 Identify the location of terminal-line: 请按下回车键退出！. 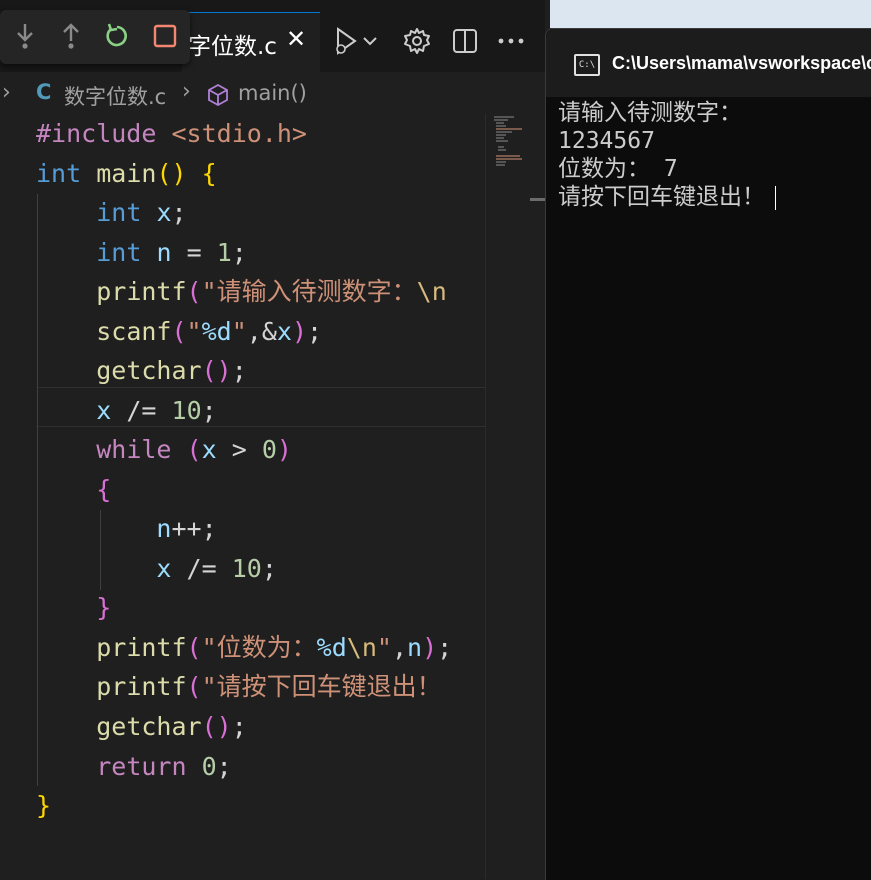
(667, 197).